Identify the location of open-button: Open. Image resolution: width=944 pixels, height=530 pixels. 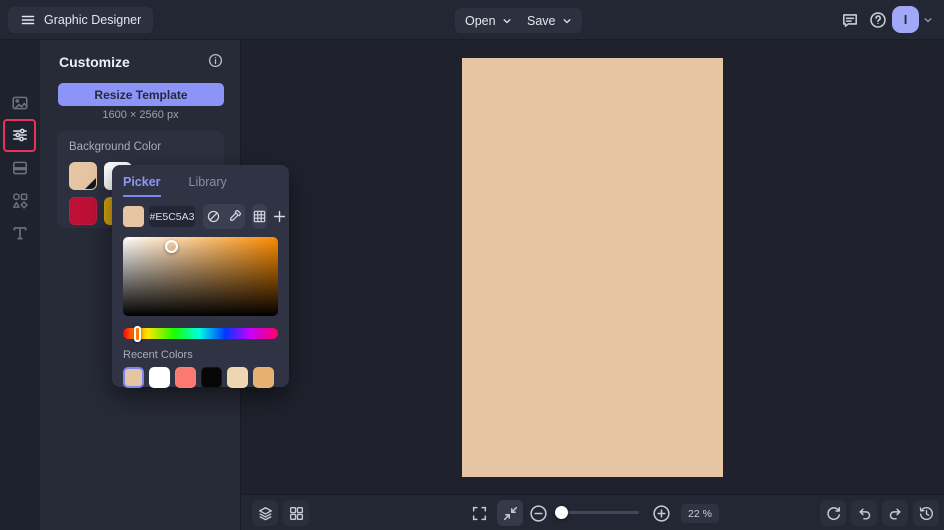
(488, 20).